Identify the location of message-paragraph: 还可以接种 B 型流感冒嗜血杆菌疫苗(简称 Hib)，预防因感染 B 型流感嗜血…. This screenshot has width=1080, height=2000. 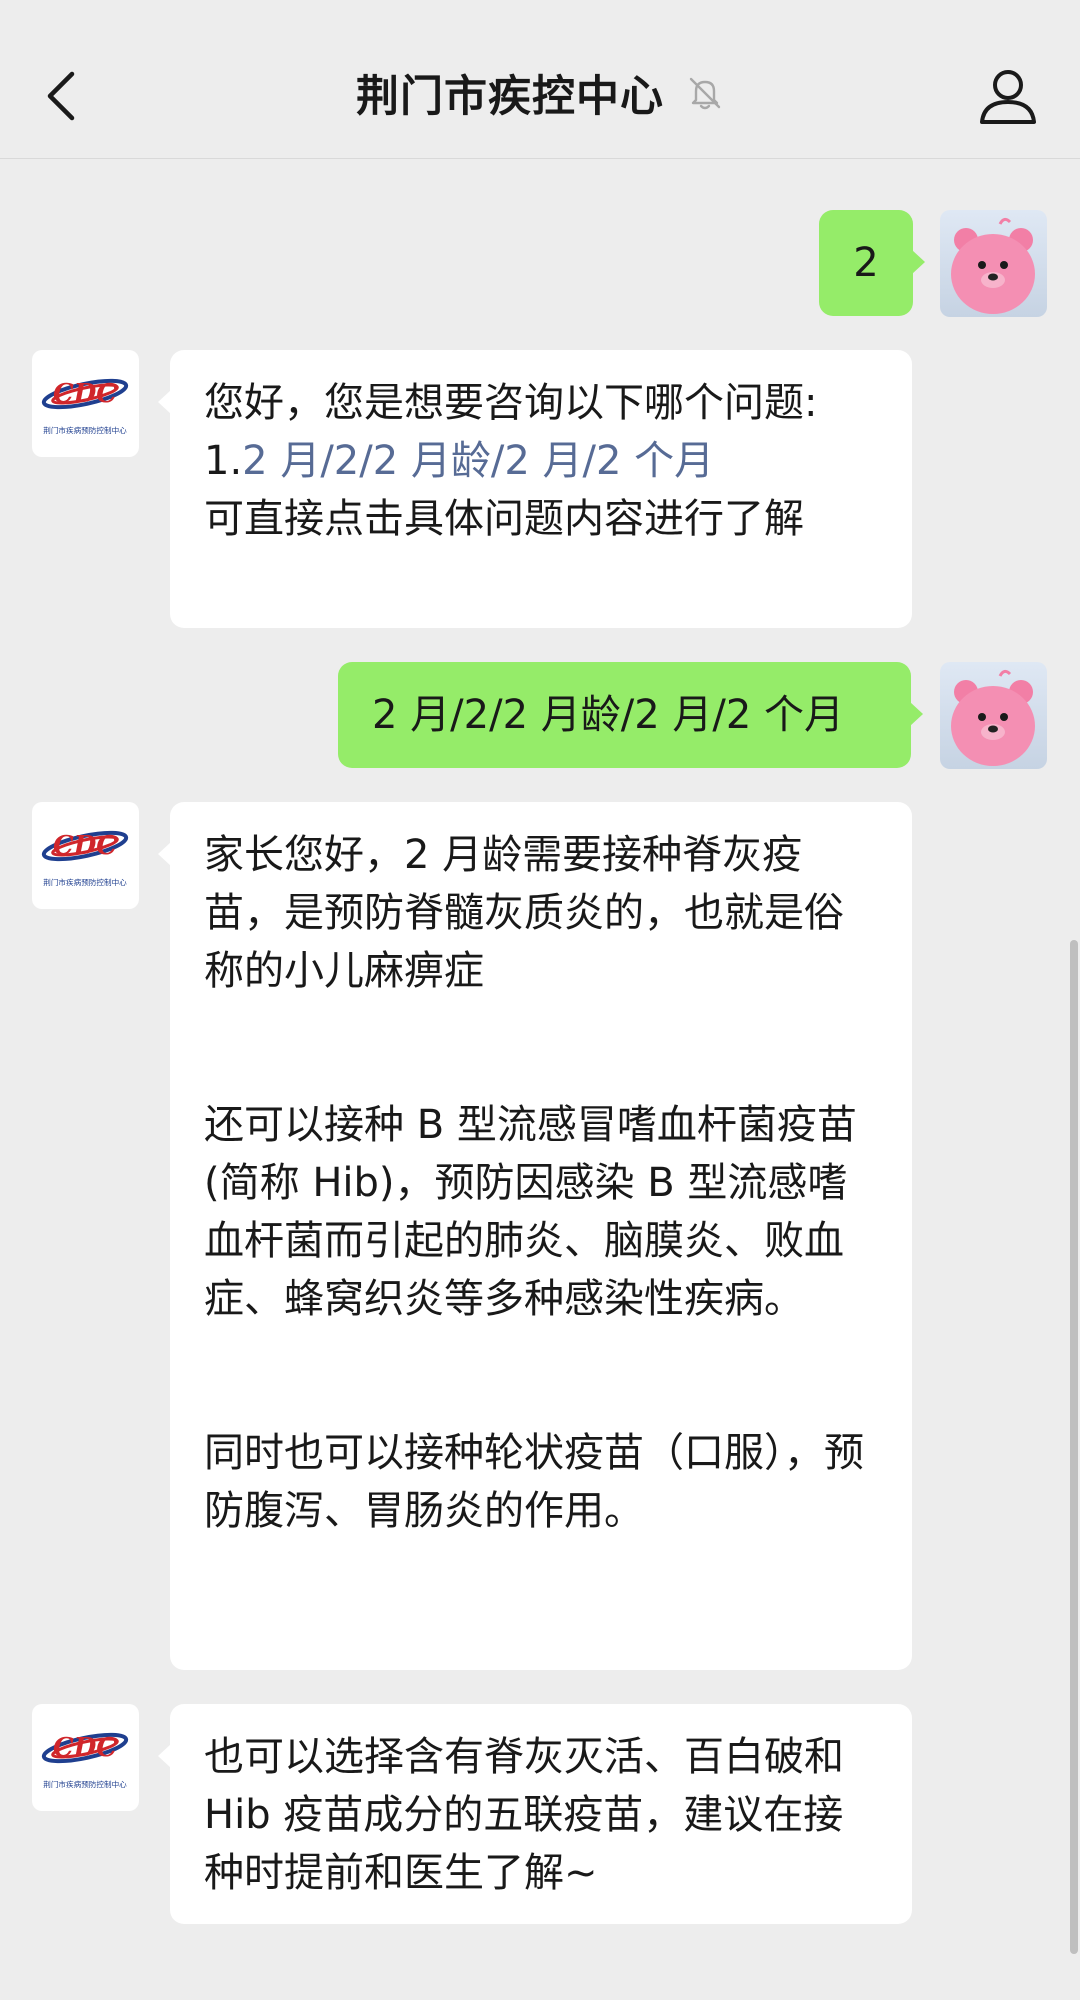
(530, 1212).